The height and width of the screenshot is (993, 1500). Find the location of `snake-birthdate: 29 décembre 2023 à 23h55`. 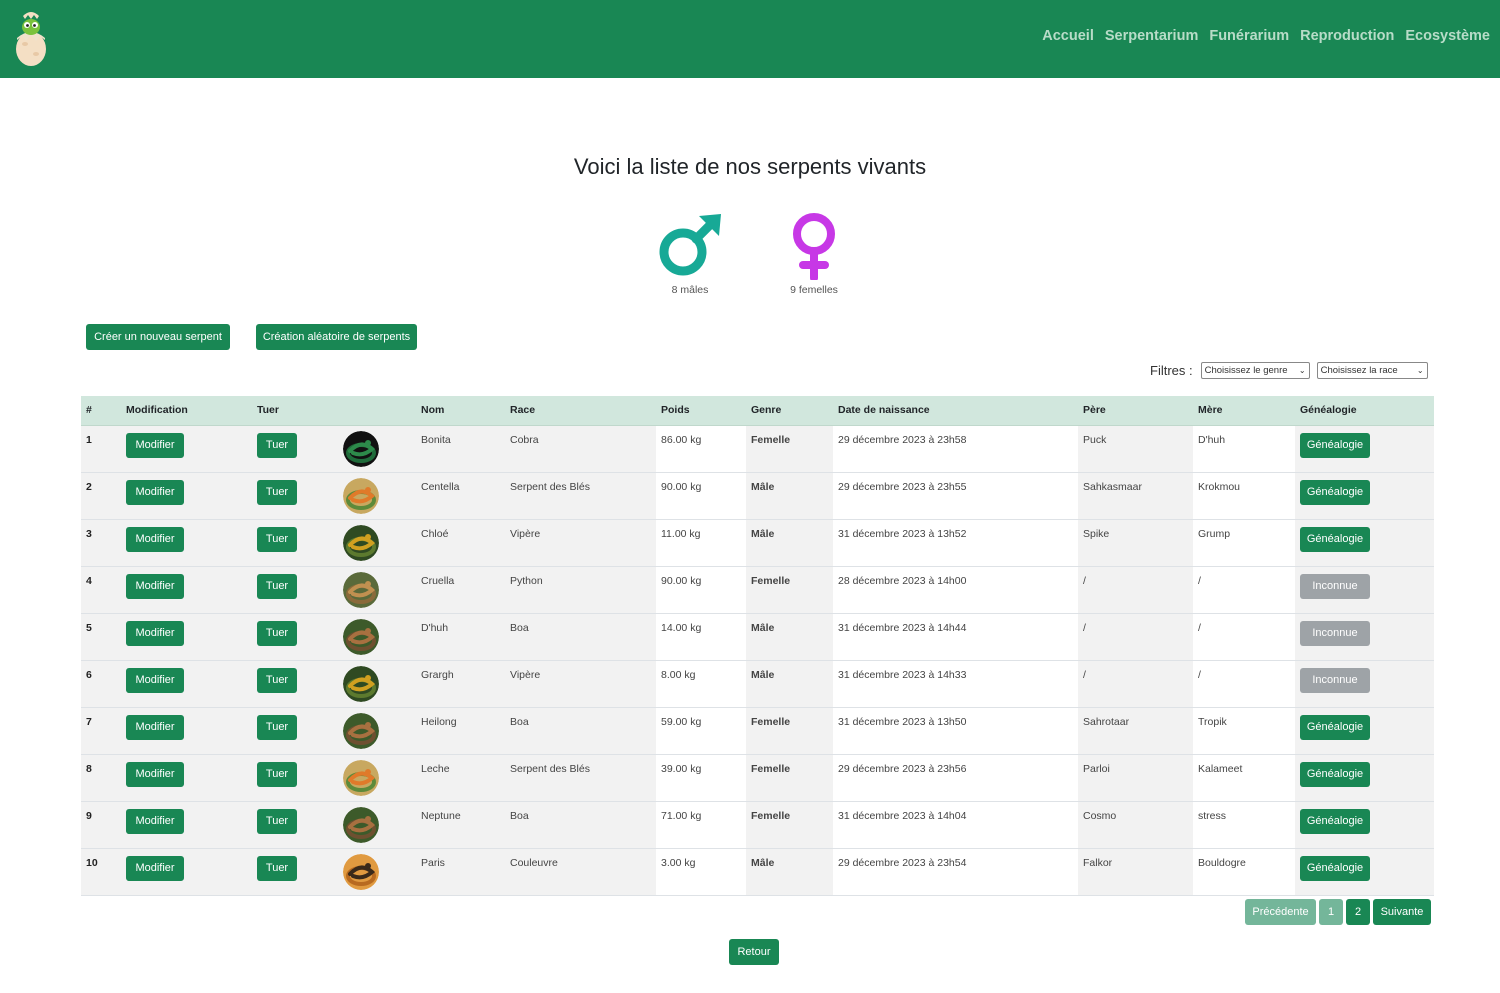

snake-birthdate: 29 décembre 2023 à 23h55 is located at coordinates (955, 496).